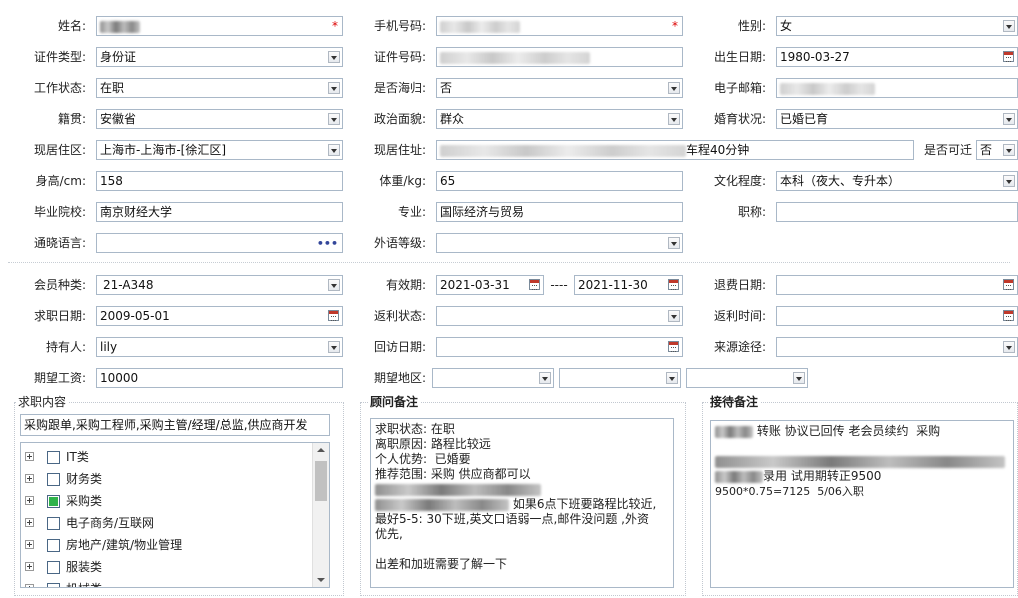 The image size is (1018, 598). Describe the element at coordinates (59, 285) in the screenshot. I see `member-type-label: 会员种类:` at that location.